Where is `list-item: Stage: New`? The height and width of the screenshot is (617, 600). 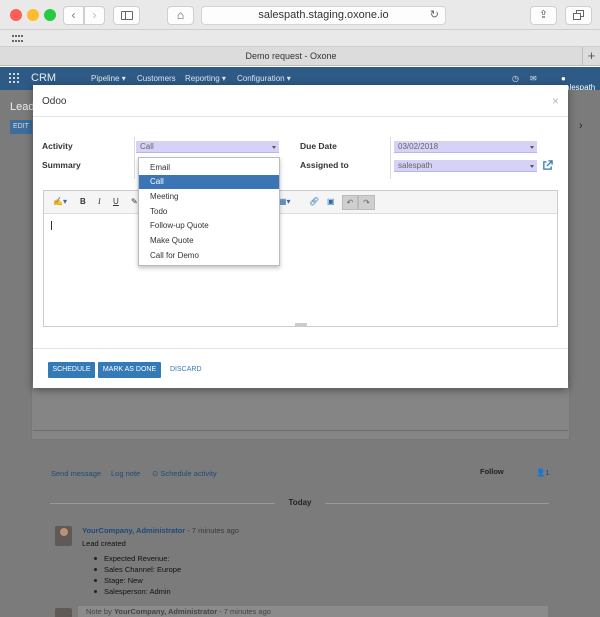
list-item: Stage: New is located at coordinates (137, 581).